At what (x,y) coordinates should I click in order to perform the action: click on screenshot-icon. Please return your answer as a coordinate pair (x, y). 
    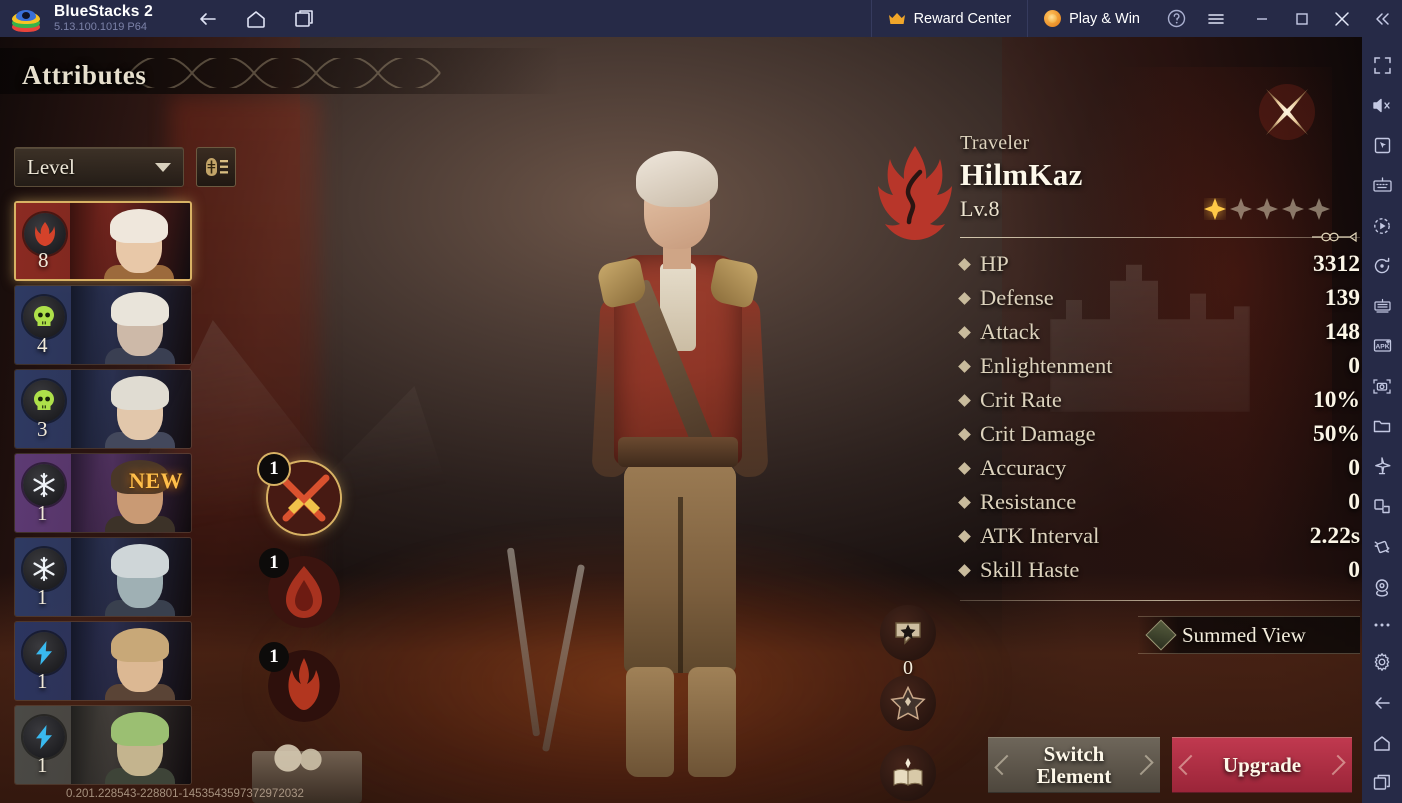
    Looking at the image, I should click on (1382, 386).